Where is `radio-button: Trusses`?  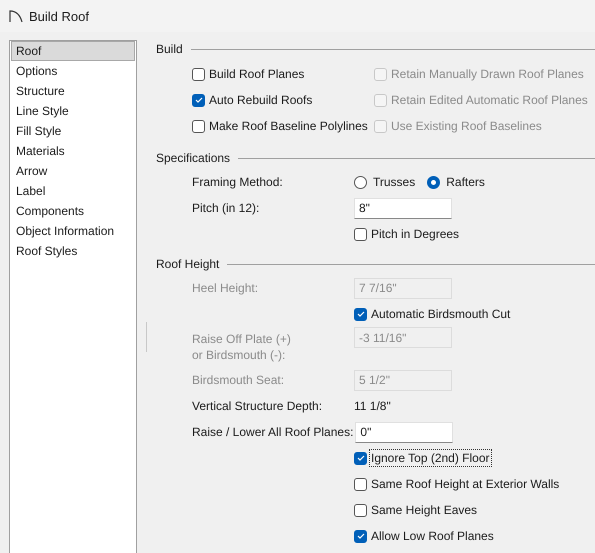
radio-button: Trusses is located at coordinates (385, 182).